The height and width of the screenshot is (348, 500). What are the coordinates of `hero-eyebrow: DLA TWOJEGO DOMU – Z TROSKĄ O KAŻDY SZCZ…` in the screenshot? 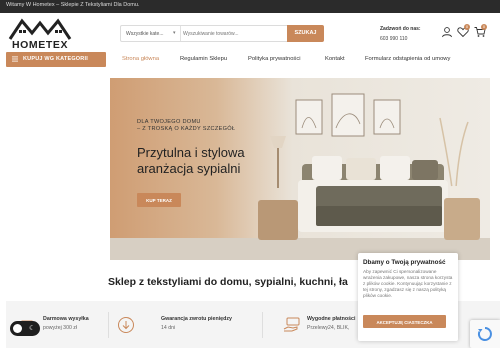 It's located at (191, 126).